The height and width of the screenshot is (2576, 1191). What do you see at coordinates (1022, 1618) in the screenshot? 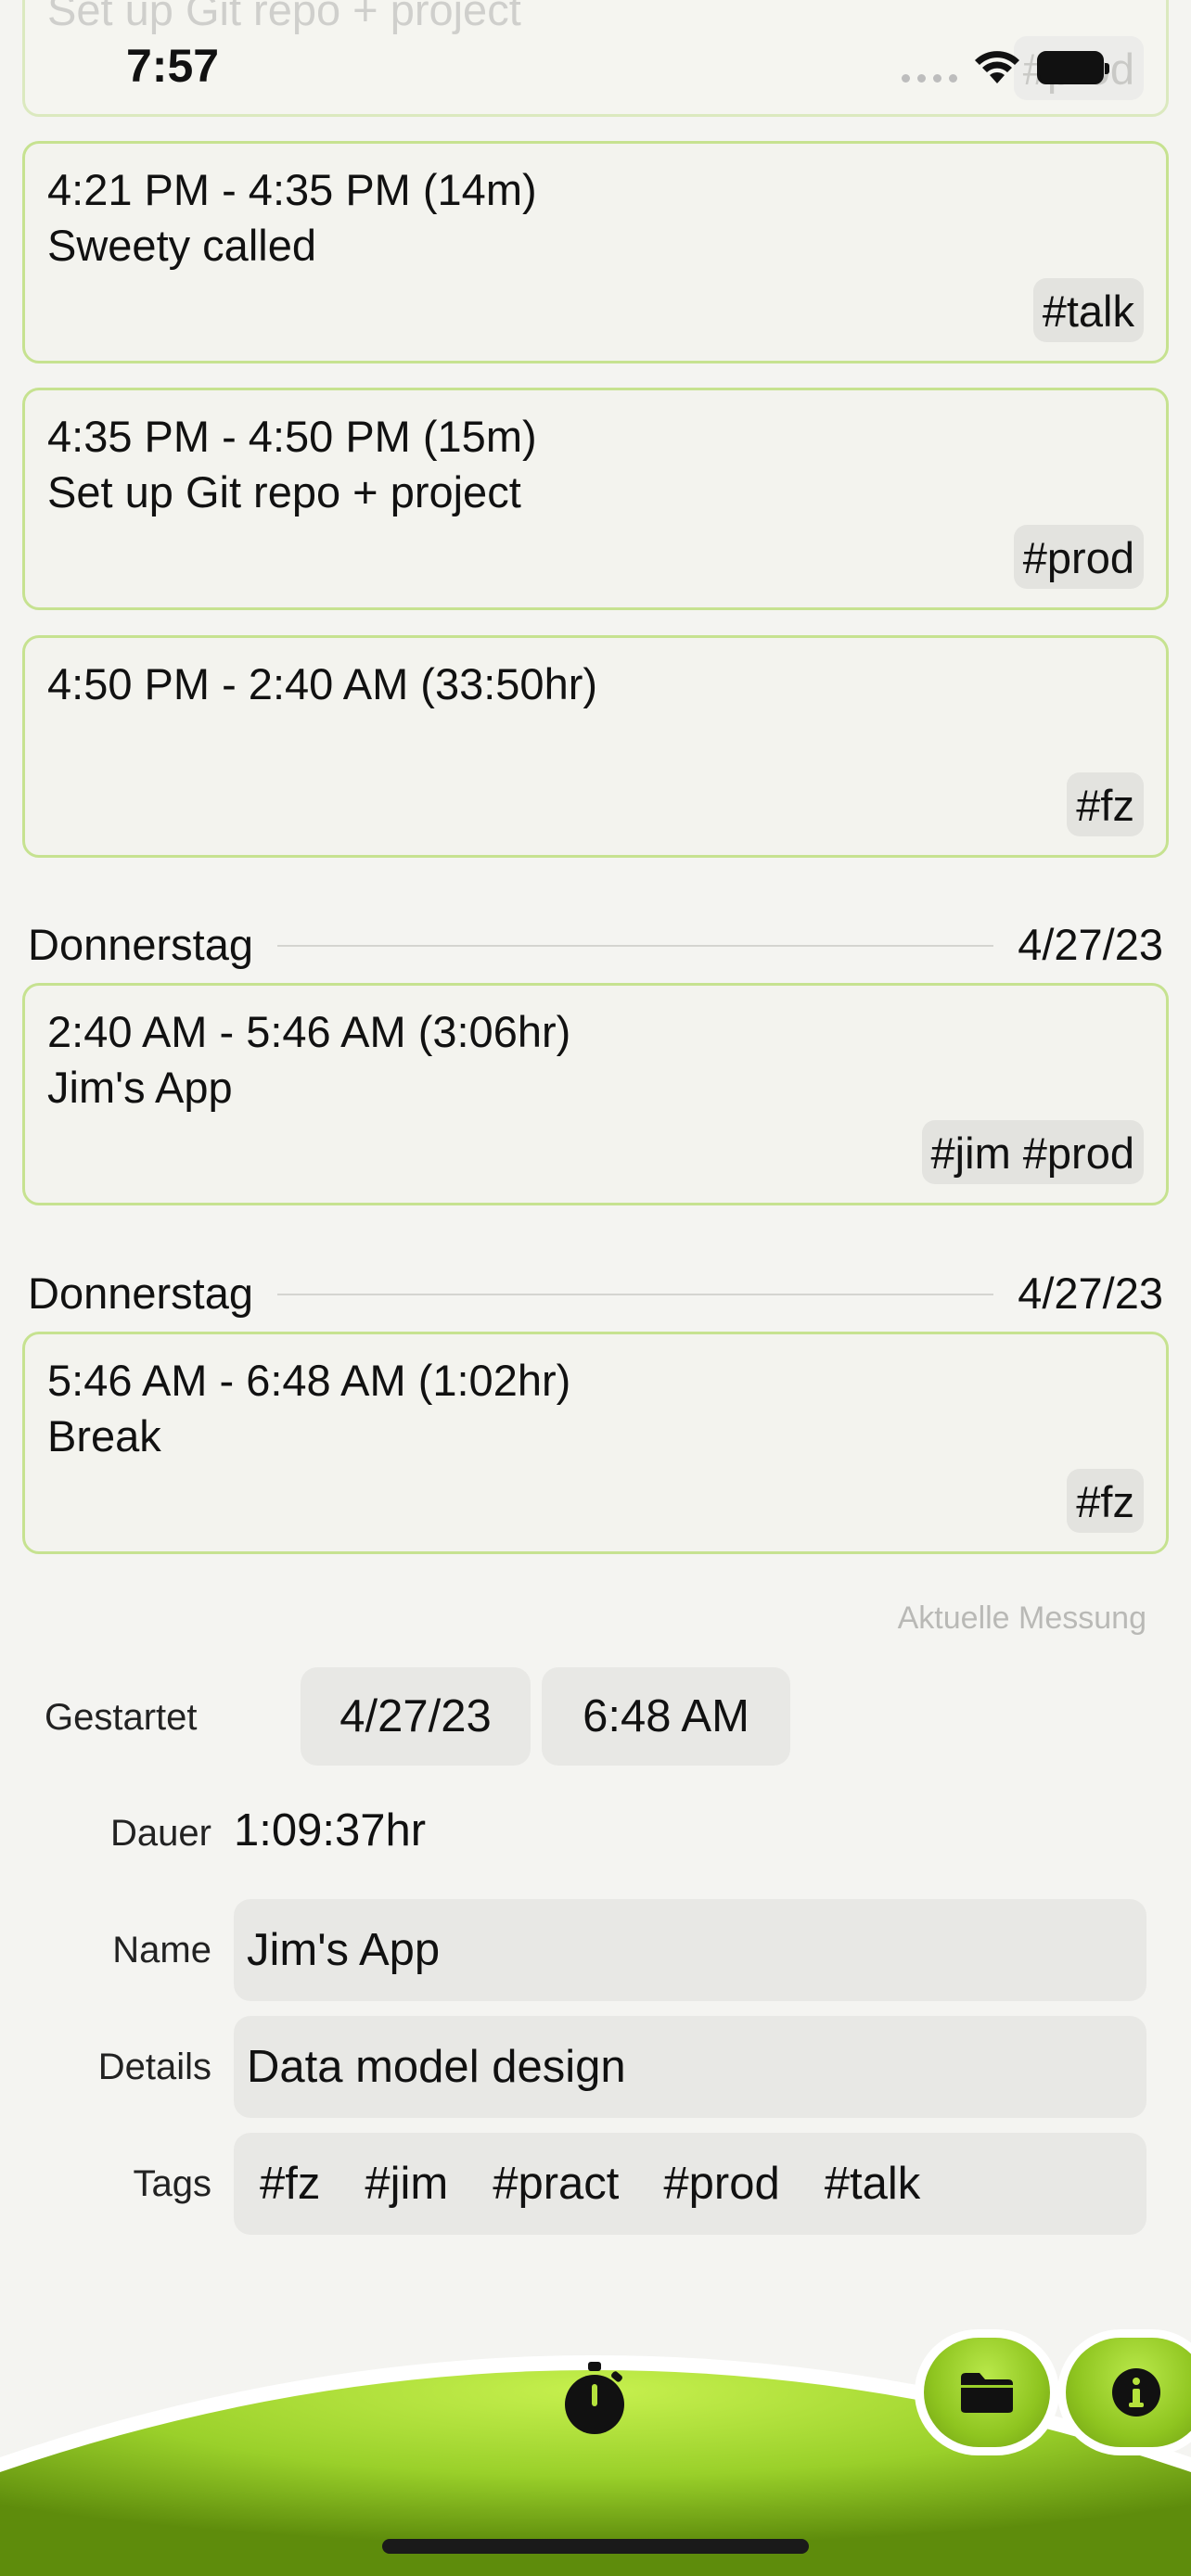
I see `section-label: Aktuelle Messung` at bounding box center [1022, 1618].